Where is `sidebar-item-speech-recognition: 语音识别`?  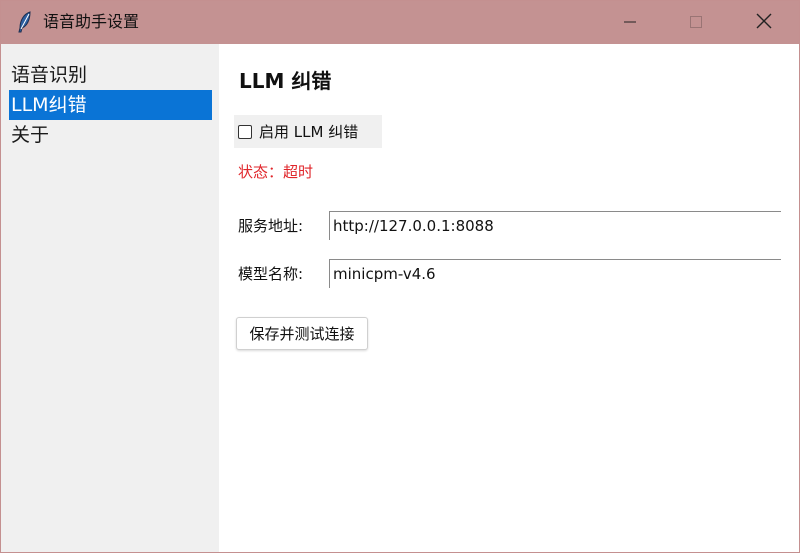
sidebar-item-speech-recognition: 语音识别 is located at coordinates (110, 75).